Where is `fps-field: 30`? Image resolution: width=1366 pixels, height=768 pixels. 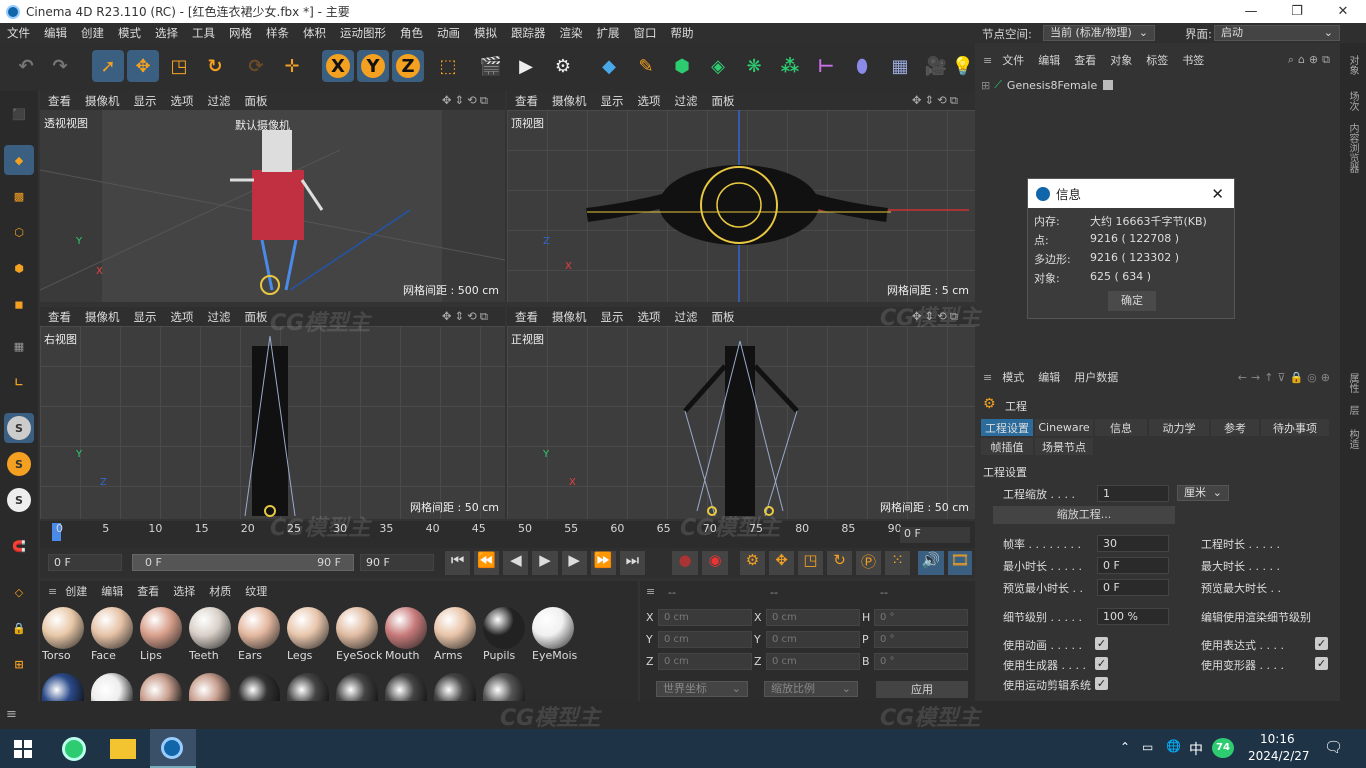 fps-field: 30 is located at coordinates (1133, 543).